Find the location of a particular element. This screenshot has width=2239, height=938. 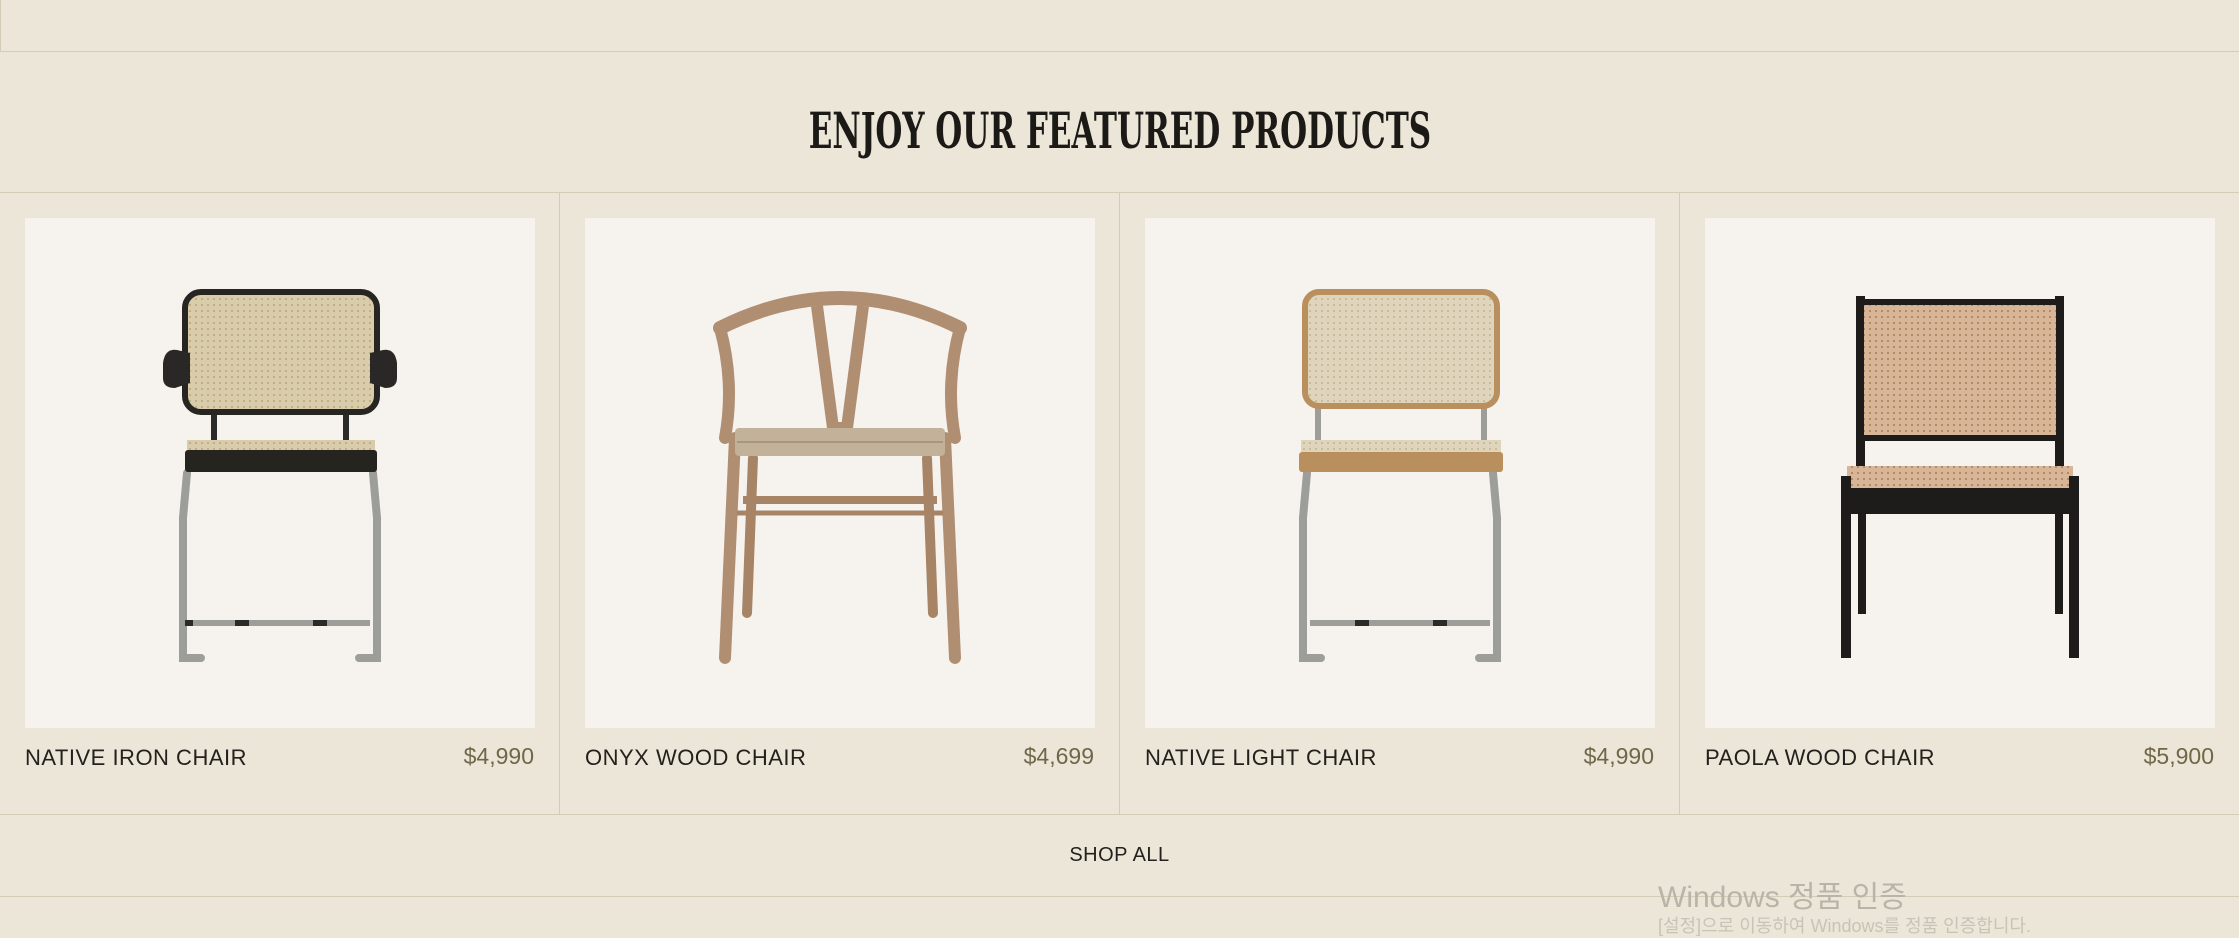

product-price: $4,699 is located at coordinates (1058, 756).